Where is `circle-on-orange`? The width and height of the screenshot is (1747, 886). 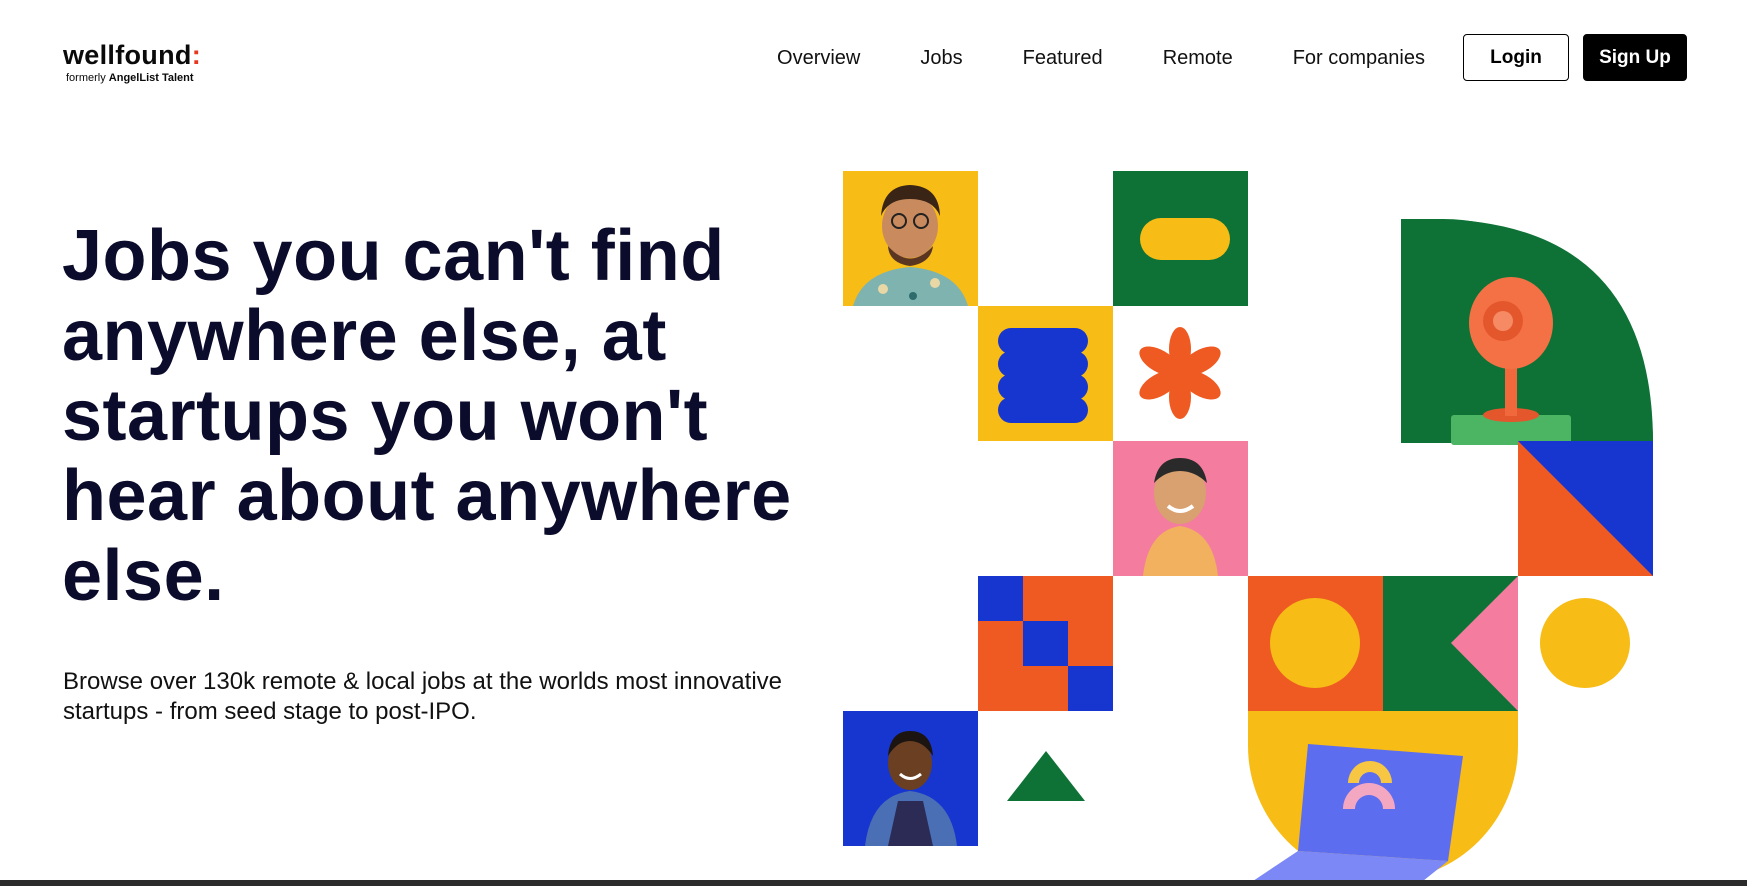
circle-on-orange is located at coordinates (1315, 643).